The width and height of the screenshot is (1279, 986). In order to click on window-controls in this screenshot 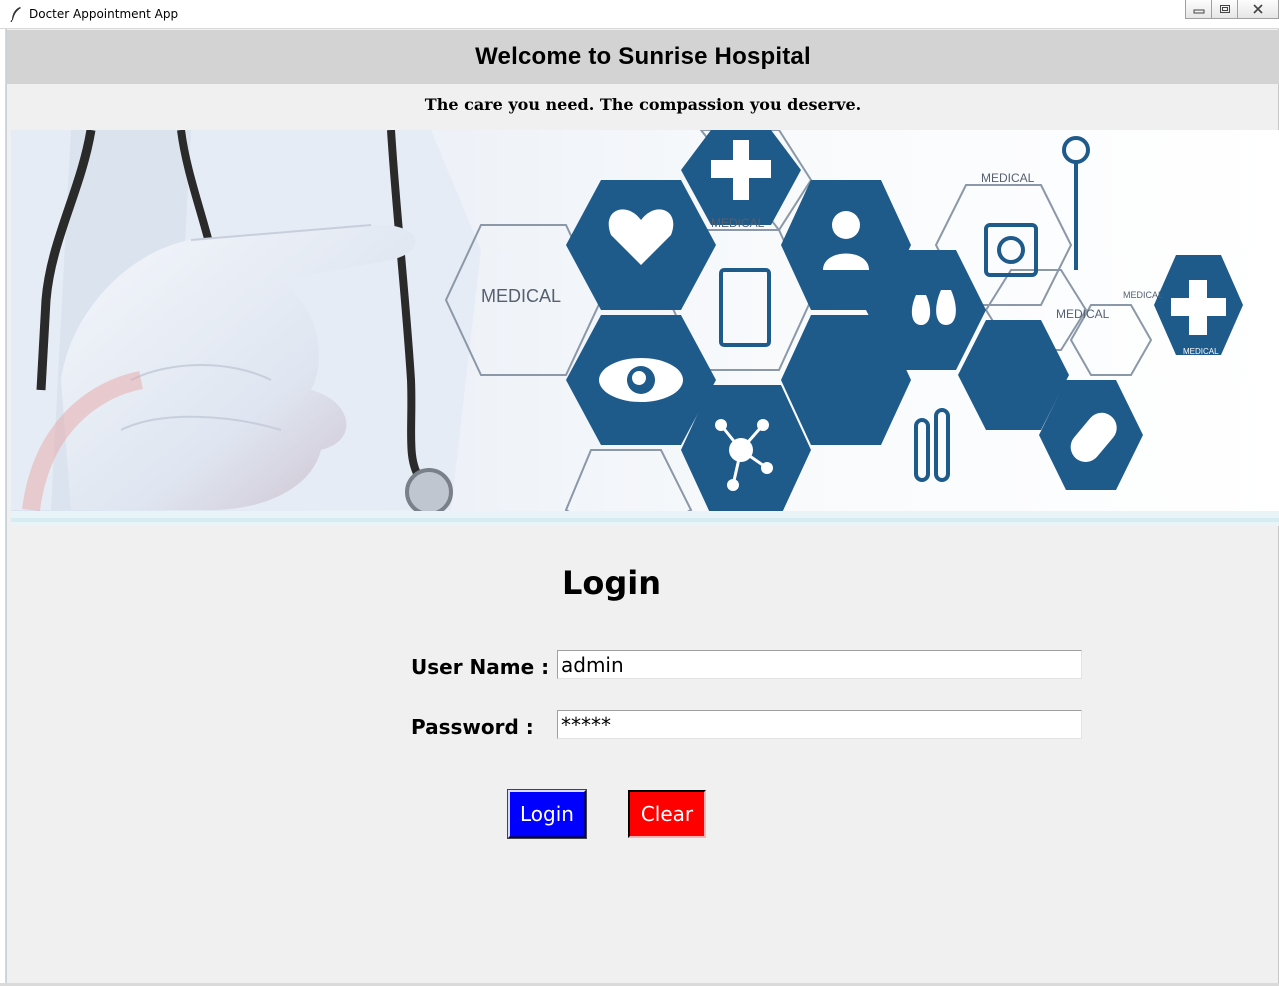, I will do `click(1232, 10)`.